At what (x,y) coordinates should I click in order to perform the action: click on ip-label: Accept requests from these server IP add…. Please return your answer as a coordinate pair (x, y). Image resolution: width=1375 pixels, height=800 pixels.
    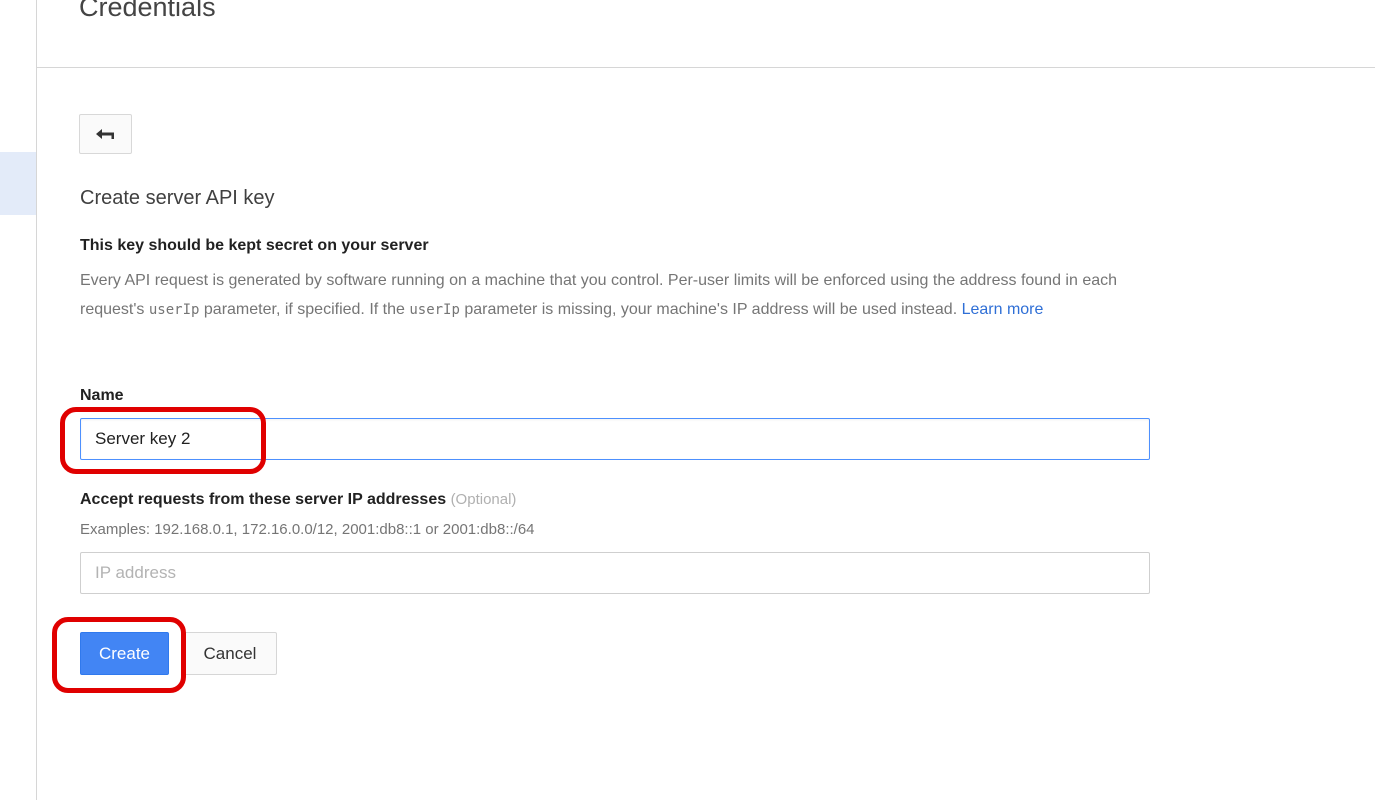
    Looking at the image, I should click on (298, 499).